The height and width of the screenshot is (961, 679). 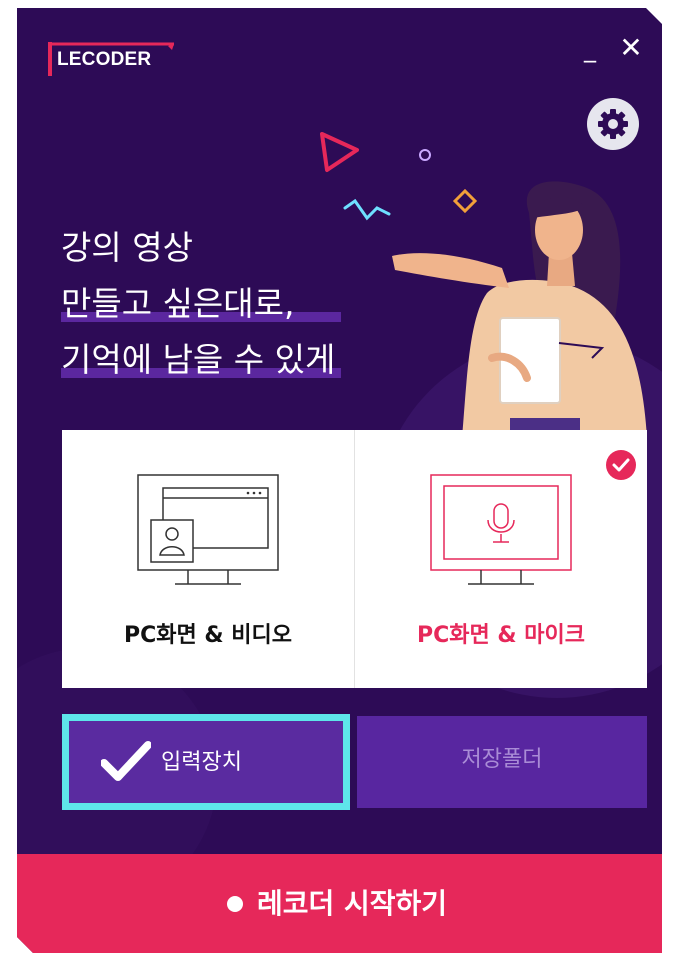 I want to click on minimize-button: _, so click(x=590, y=49).